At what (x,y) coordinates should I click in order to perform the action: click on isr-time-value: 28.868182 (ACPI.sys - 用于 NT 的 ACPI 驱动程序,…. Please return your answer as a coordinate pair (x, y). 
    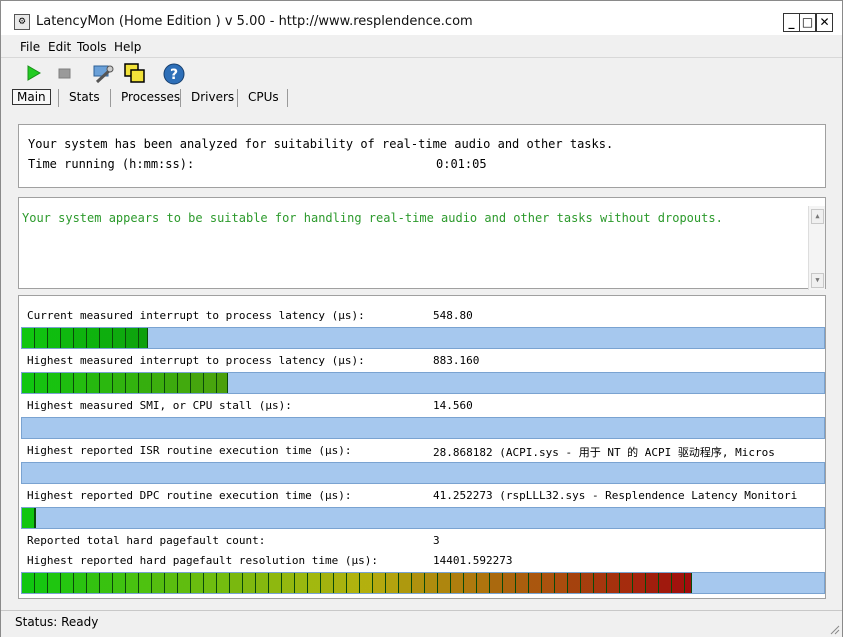
    Looking at the image, I should click on (604, 452).